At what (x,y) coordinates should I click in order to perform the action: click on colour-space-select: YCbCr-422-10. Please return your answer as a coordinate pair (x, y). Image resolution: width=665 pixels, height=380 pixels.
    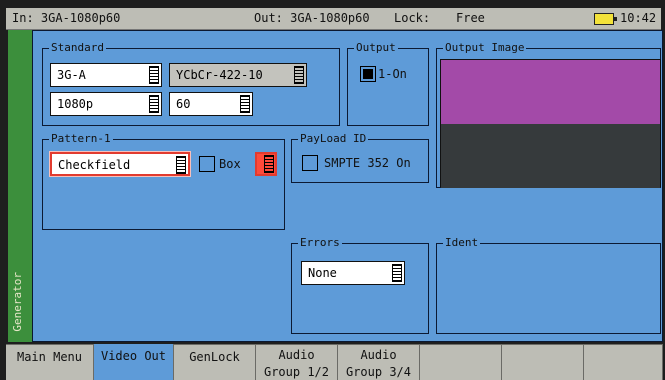
    Looking at the image, I should click on (238, 75).